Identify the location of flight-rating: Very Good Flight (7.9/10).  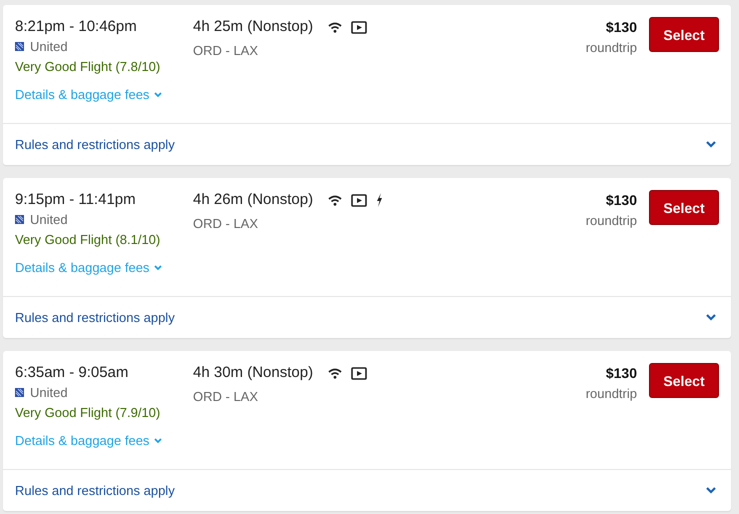
(88, 413).